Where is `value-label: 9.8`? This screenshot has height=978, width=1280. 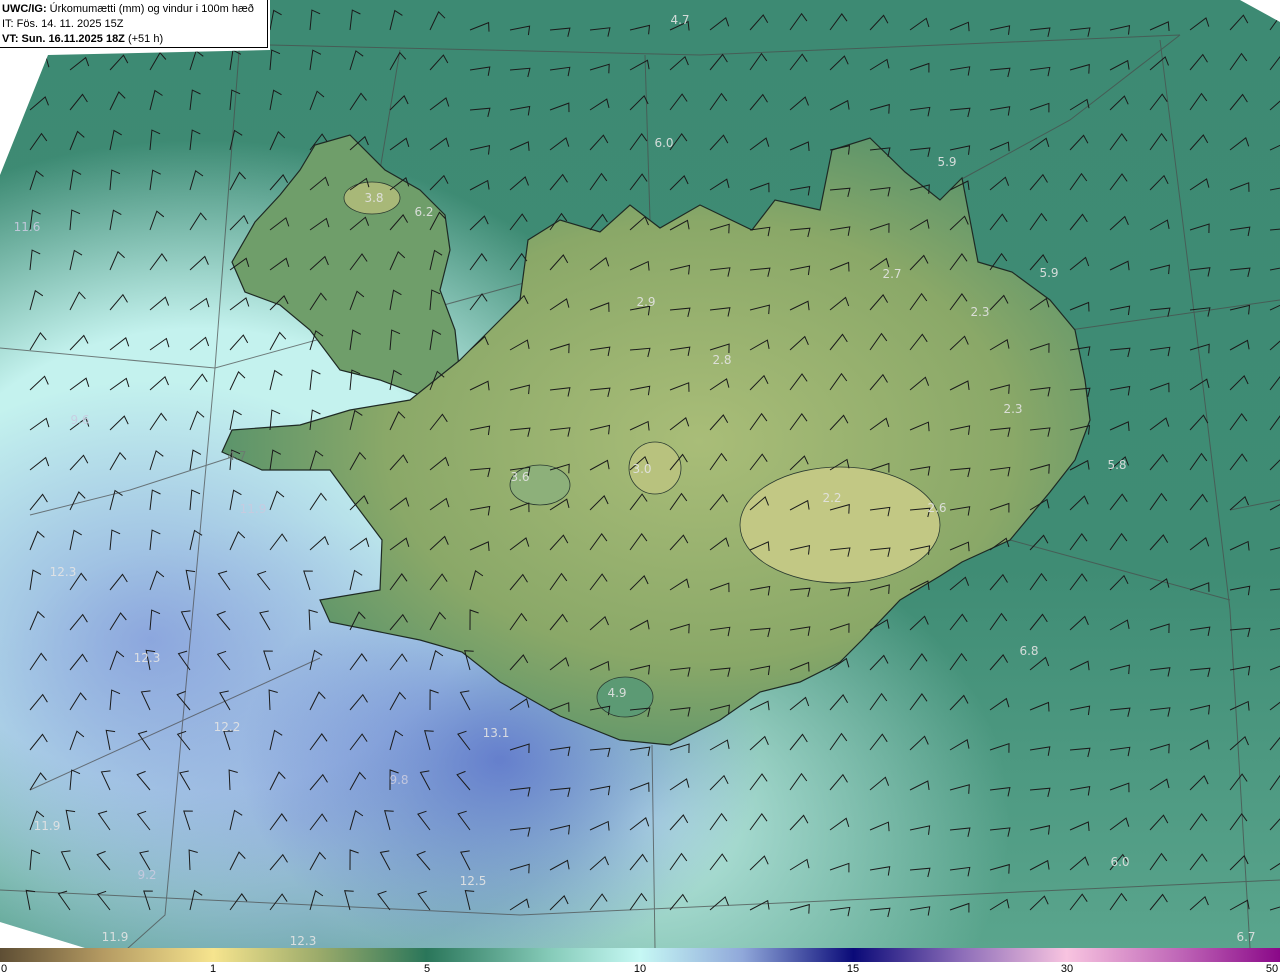 value-label: 9.8 is located at coordinates (399, 780).